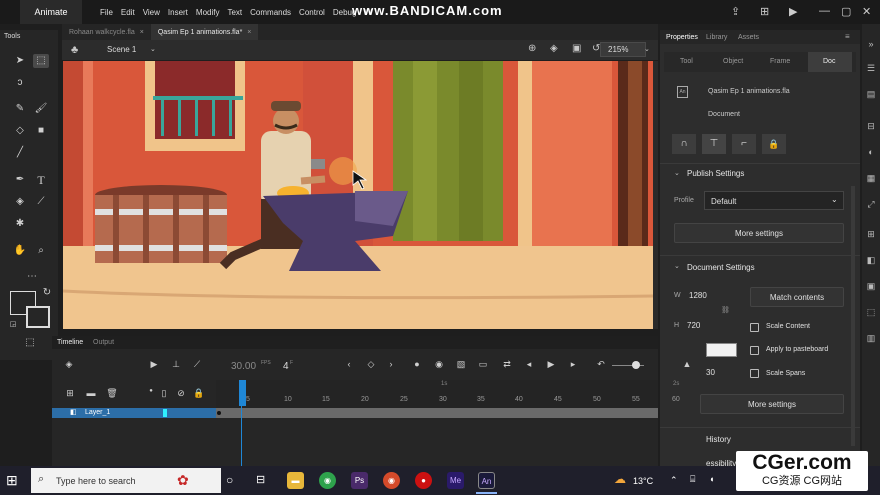 The image size is (880, 495). What do you see at coordinates (718, 439) in the screenshot?
I see `history-title: History` at bounding box center [718, 439].